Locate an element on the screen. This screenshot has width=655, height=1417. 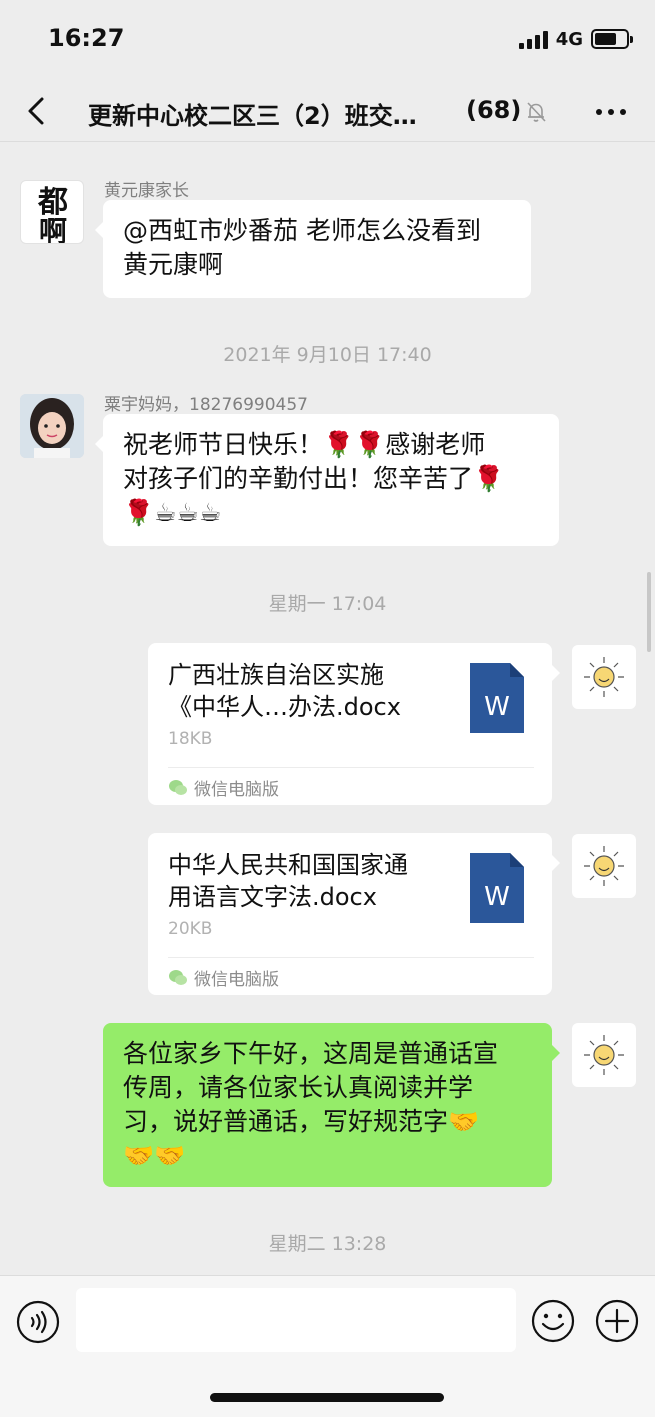
sender-name: 黄元康家长 is located at coordinates (146, 191).